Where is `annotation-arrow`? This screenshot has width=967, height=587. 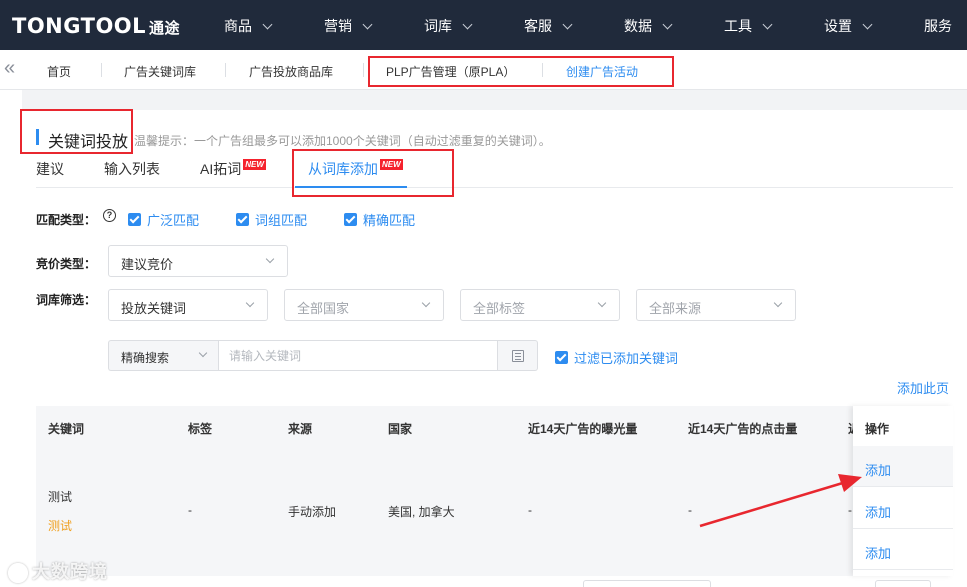
annotation-arrow is located at coordinates (780, 501).